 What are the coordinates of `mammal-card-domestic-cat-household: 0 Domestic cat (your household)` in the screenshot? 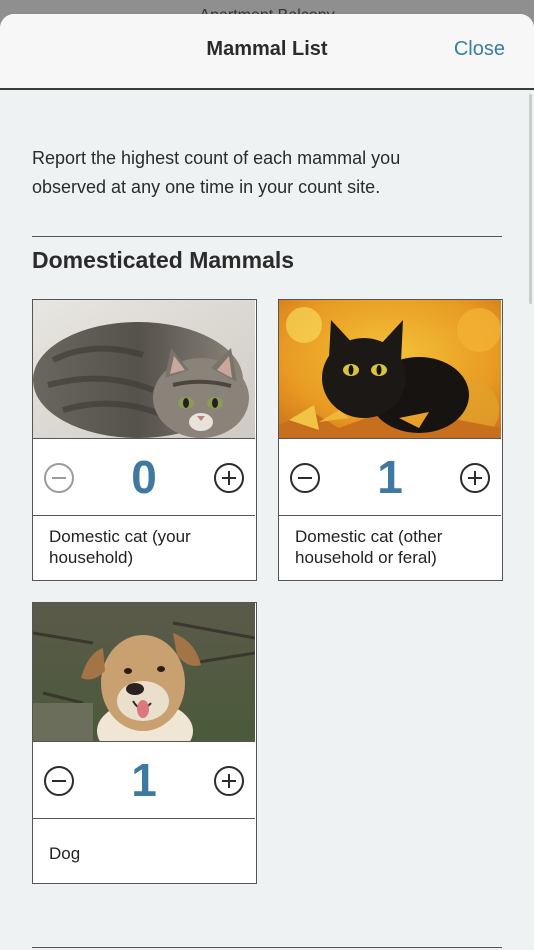 It's located at (144, 440).